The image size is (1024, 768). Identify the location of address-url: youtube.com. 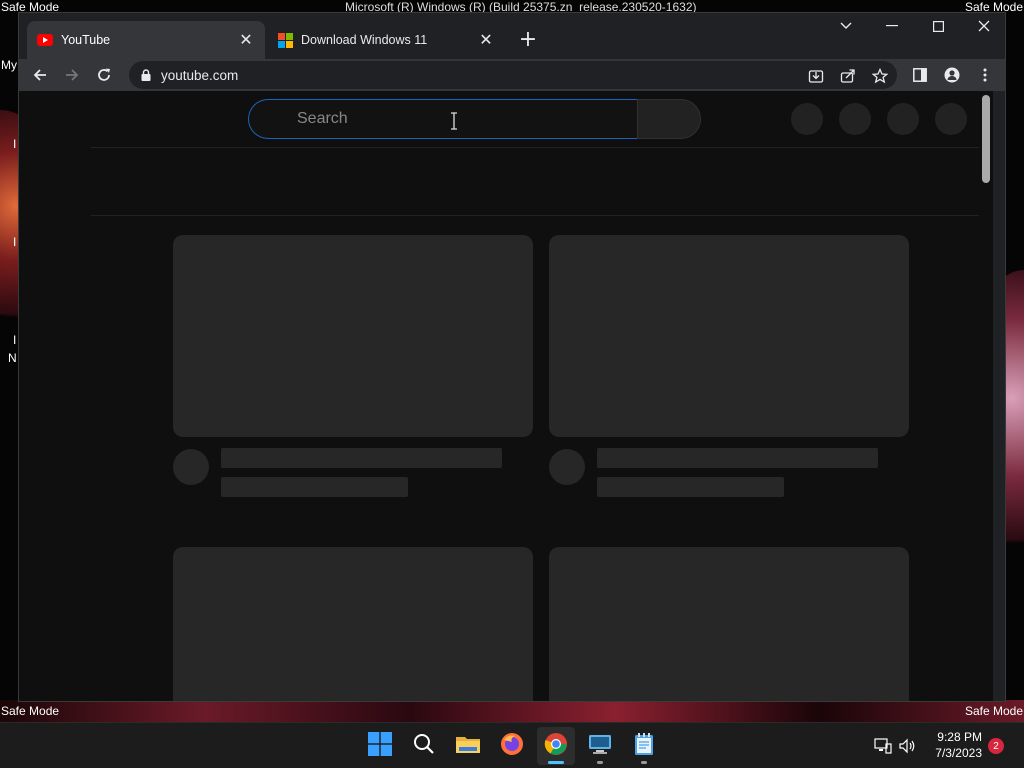
(200, 75).